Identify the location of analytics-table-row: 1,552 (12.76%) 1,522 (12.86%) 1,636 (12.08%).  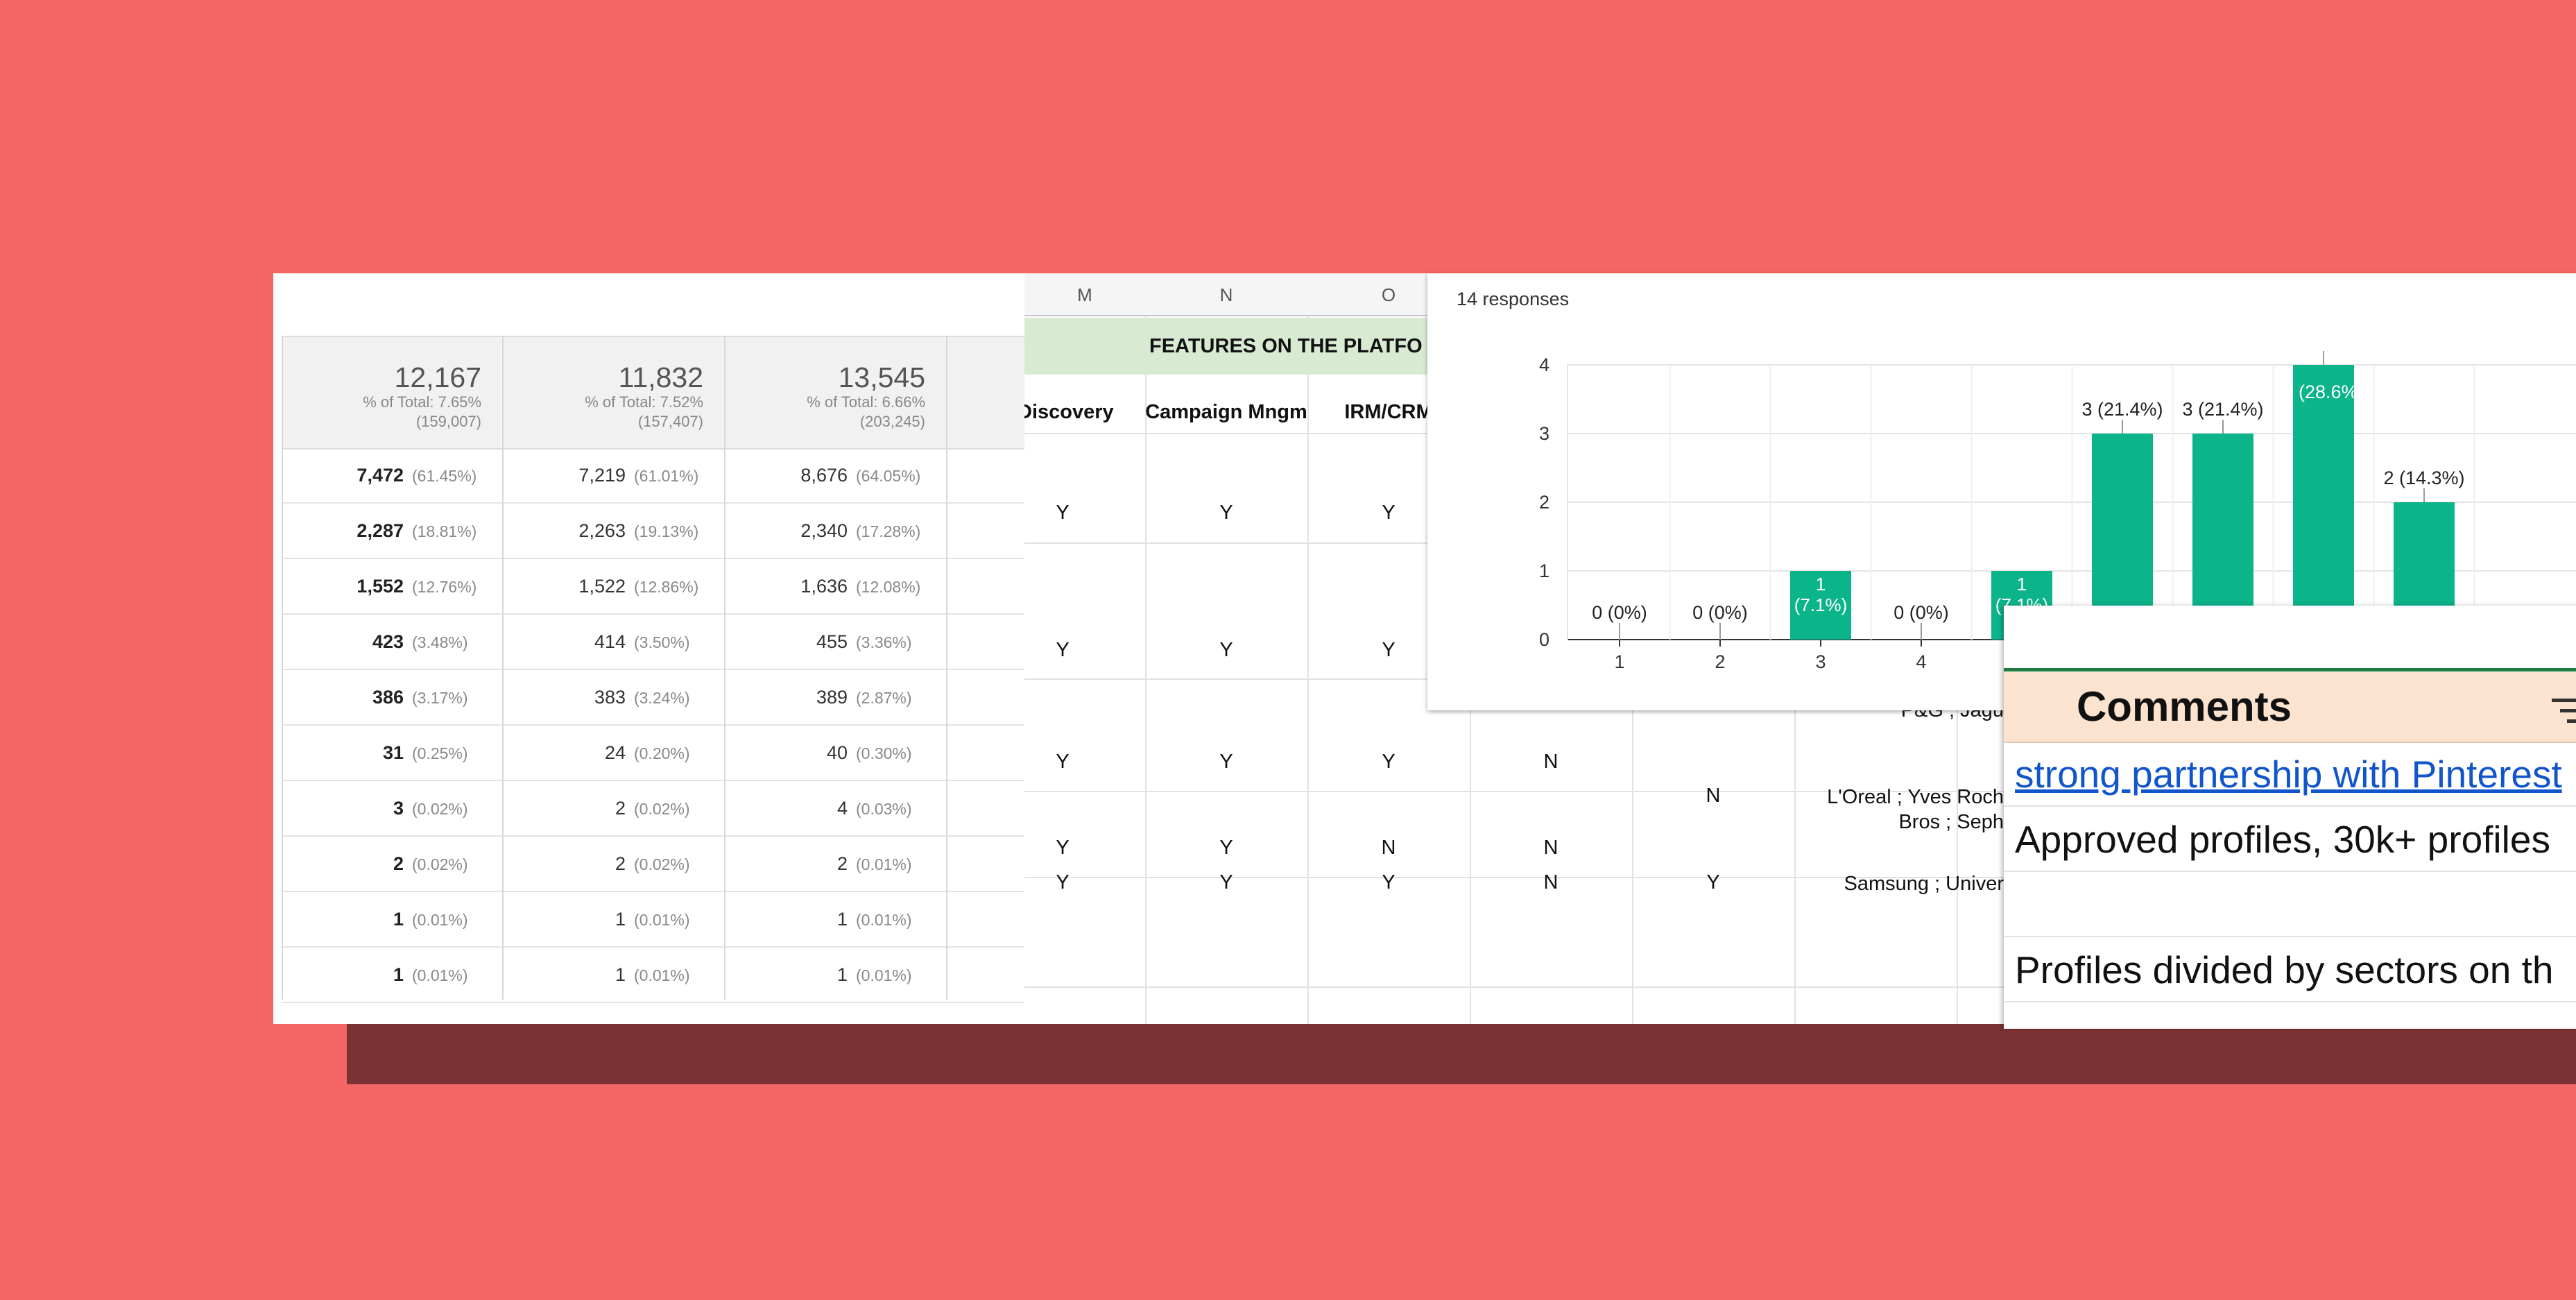
(653, 587).